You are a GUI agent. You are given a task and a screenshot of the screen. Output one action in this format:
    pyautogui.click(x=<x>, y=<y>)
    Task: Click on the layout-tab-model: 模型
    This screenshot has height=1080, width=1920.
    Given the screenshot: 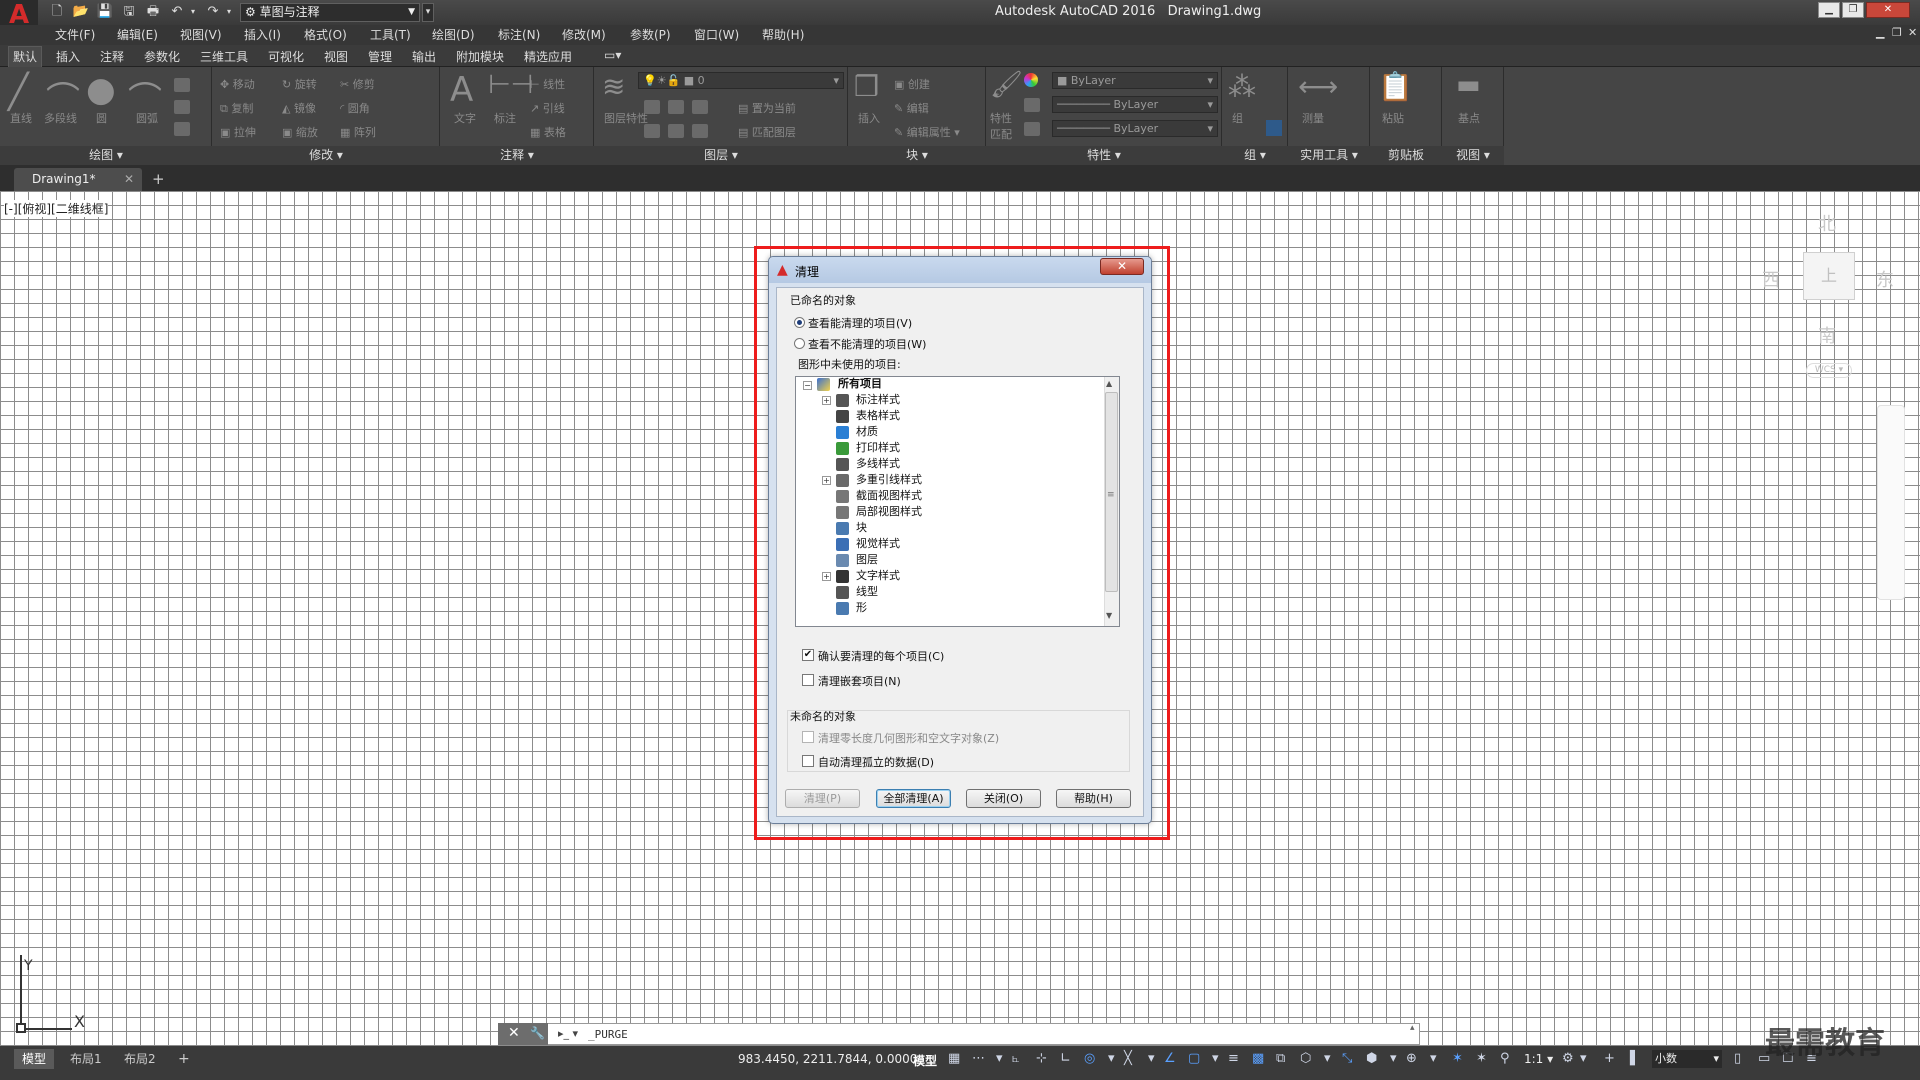 What is the action you would take?
    pyautogui.click(x=34, y=1059)
    